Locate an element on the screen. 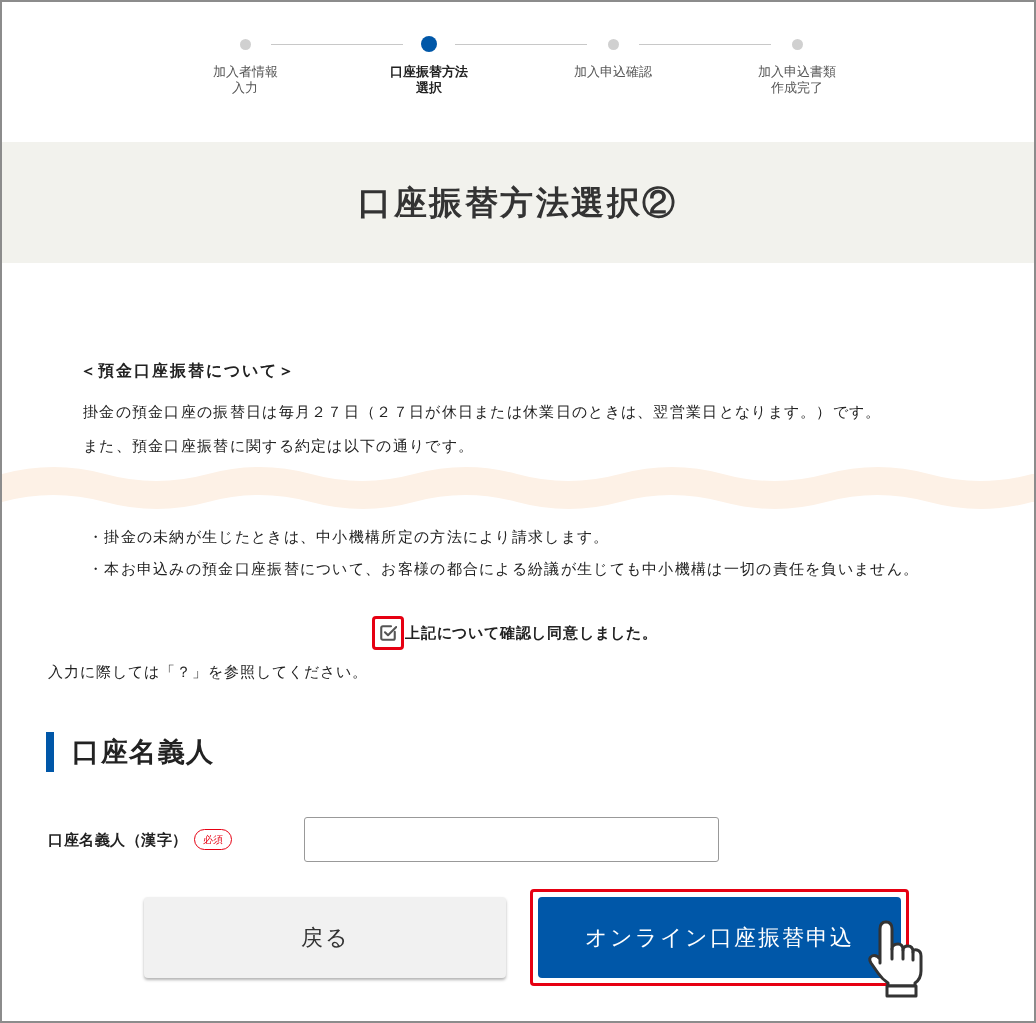  heading-accent-bar is located at coordinates (50, 752).